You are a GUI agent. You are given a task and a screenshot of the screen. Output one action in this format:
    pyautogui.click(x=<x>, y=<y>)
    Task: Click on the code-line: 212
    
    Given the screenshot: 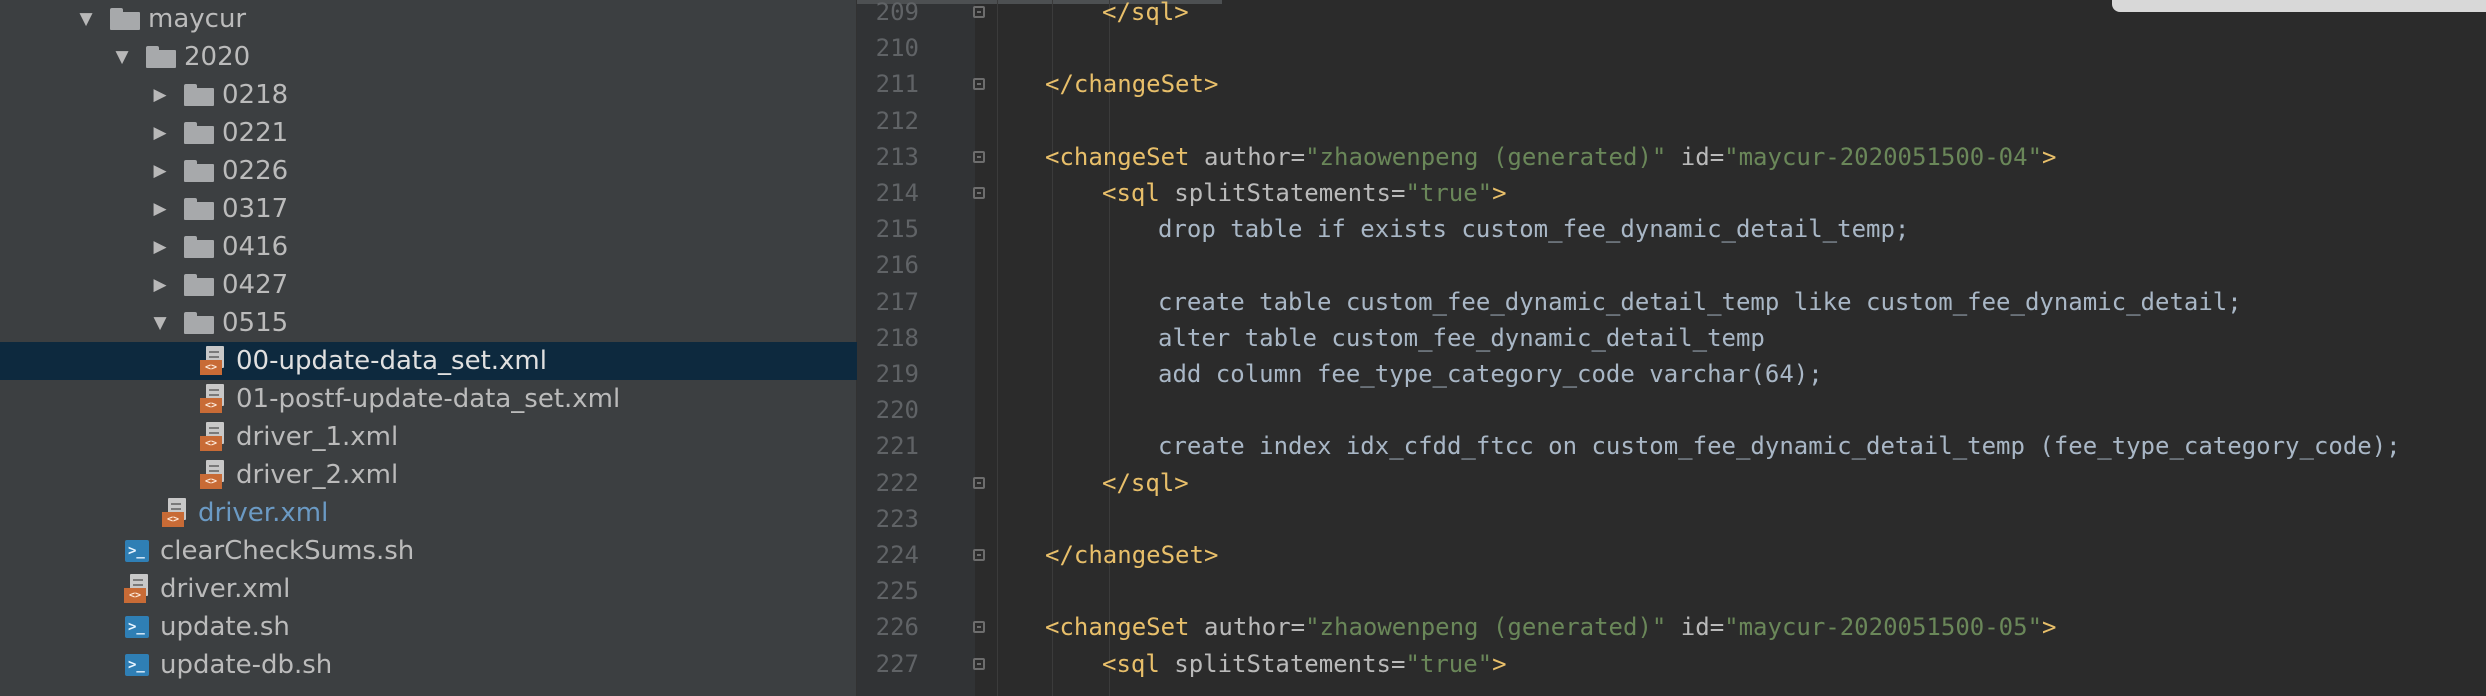 What is the action you would take?
    pyautogui.click(x=1671, y=121)
    